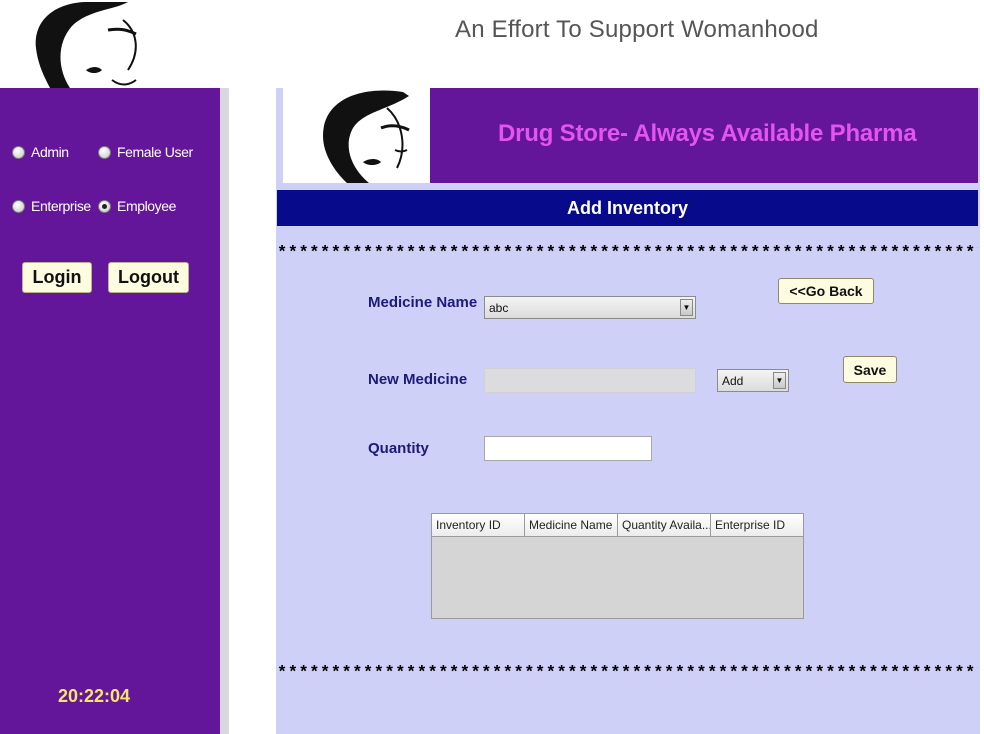 The height and width of the screenshot is (734, 984). What do you see at coordinates (568, 448) in the screenshot?
I see `quantity-field` at bounding box center [568, 448].